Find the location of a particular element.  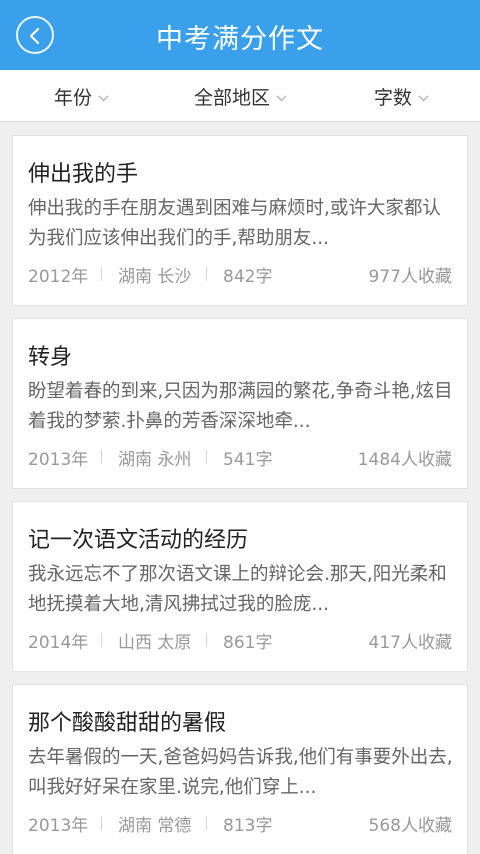

article-meta: 2014年 山西 太原 861字 417人收藏 is located at coordinates (240, 640).